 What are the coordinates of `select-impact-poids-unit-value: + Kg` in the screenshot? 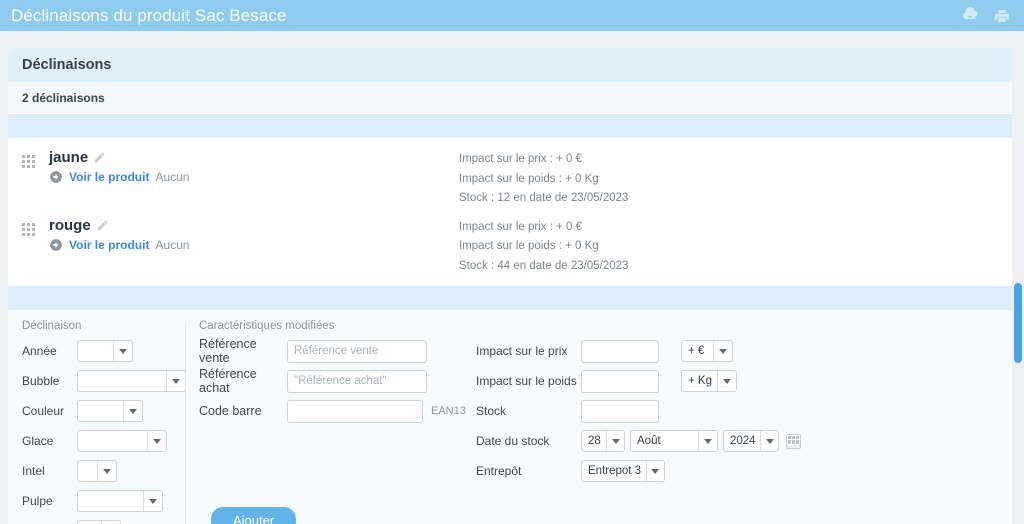 It's located at (700, 381).